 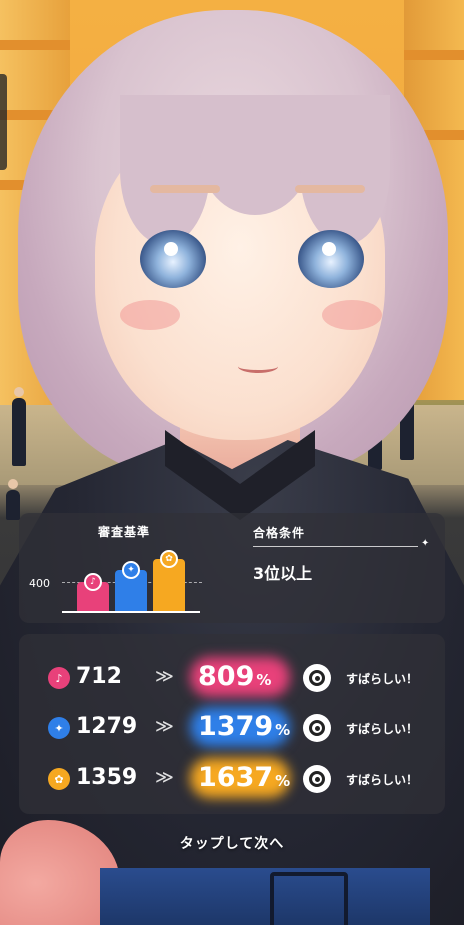 What do you see at coordinates (258, 366) in the screenshot?
I see `character-mouth` at bounding box center [258, 366].